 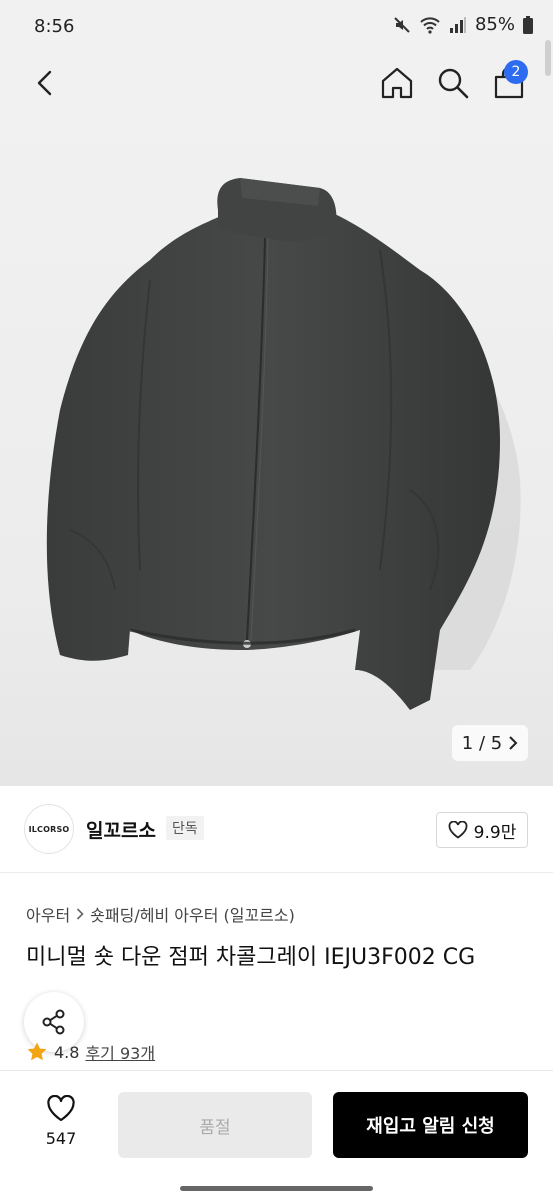 I want to click on wishlist-button: 547, so click(x=61, y=1121).